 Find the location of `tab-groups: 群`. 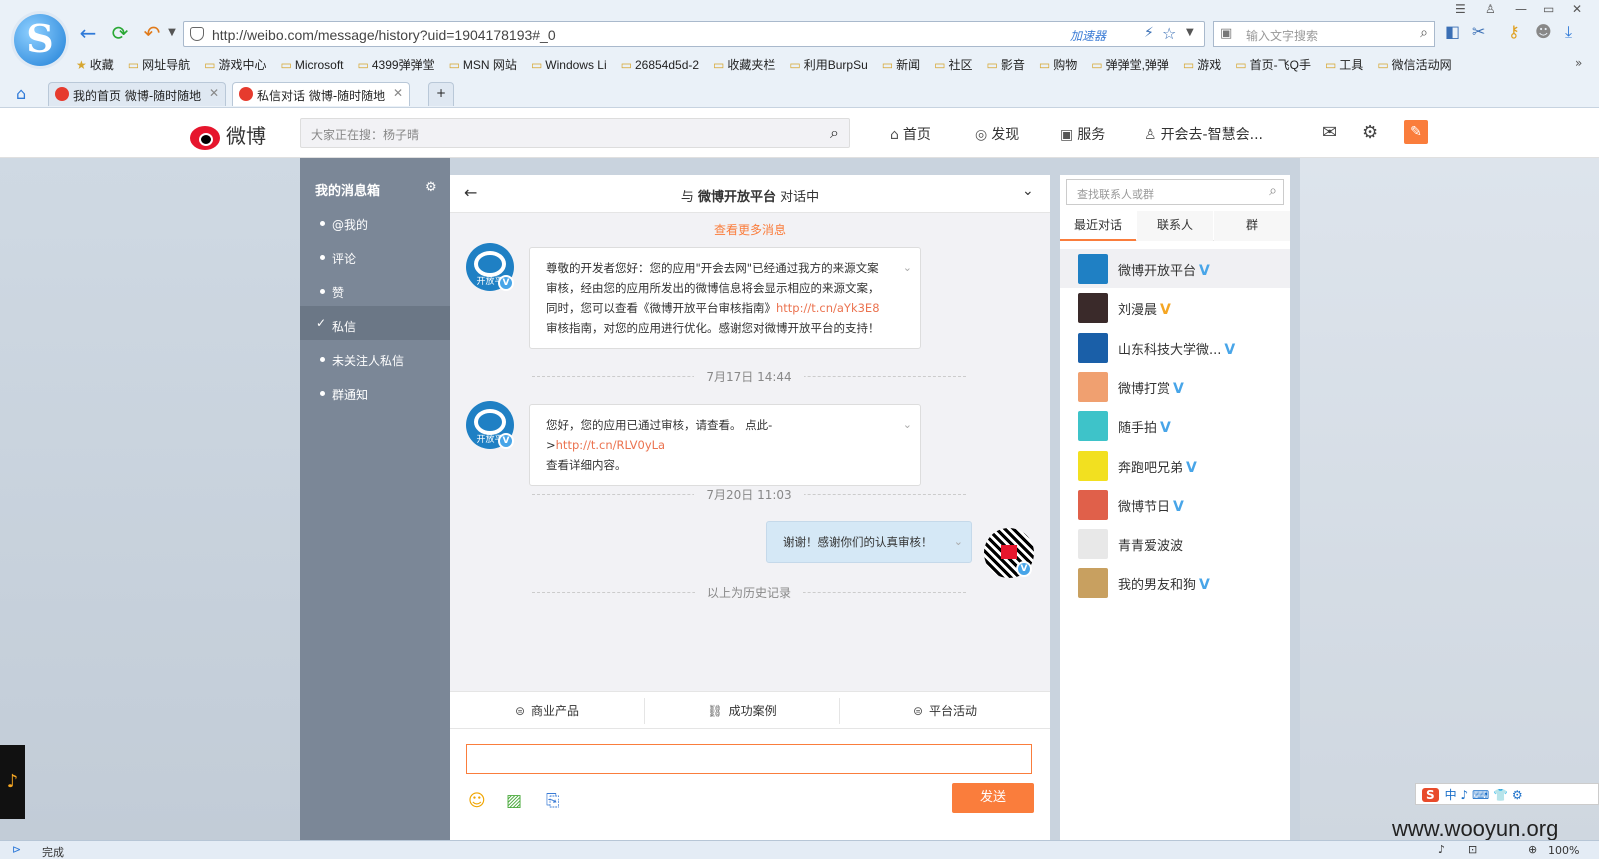

tab-groups: 群 is located at coordinates (1252, 226).